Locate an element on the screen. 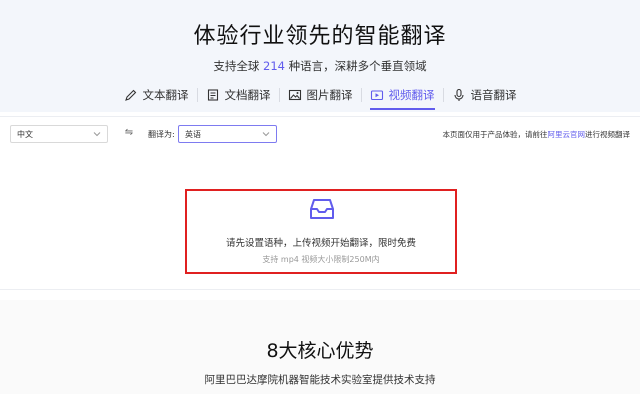  document-icon is located at coordinates (213, 95).